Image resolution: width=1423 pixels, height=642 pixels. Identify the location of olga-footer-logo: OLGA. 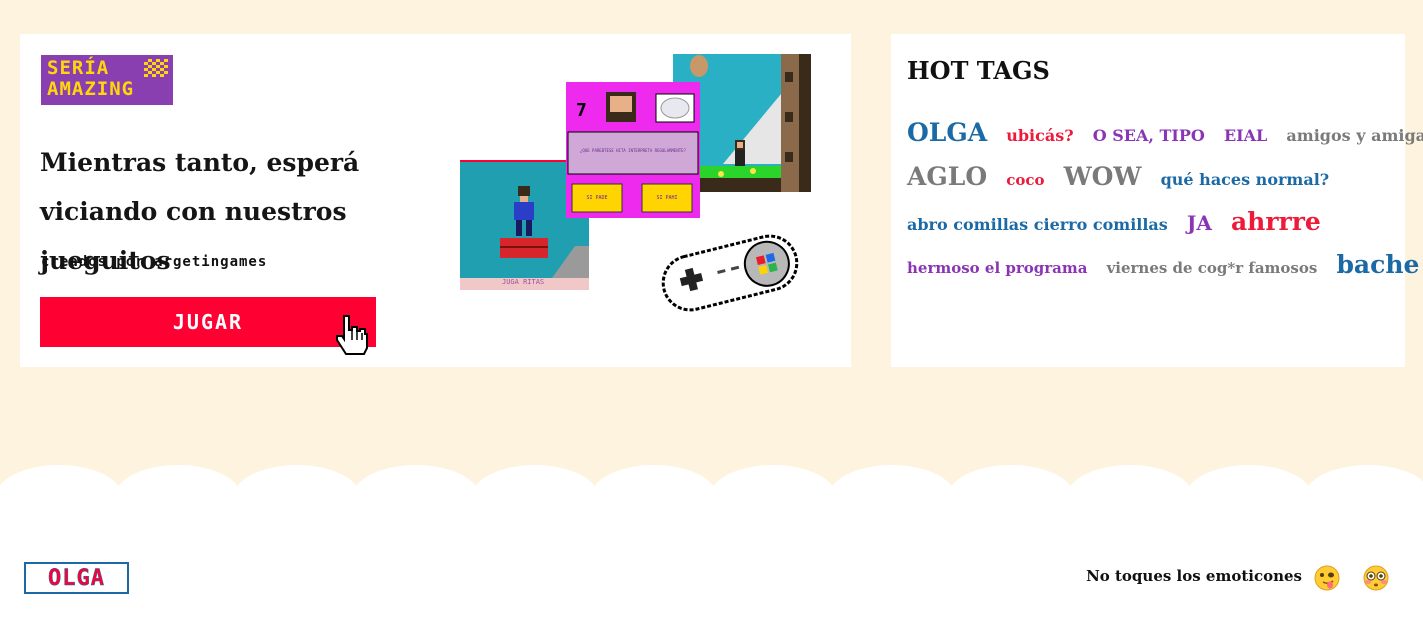
(76, 578).